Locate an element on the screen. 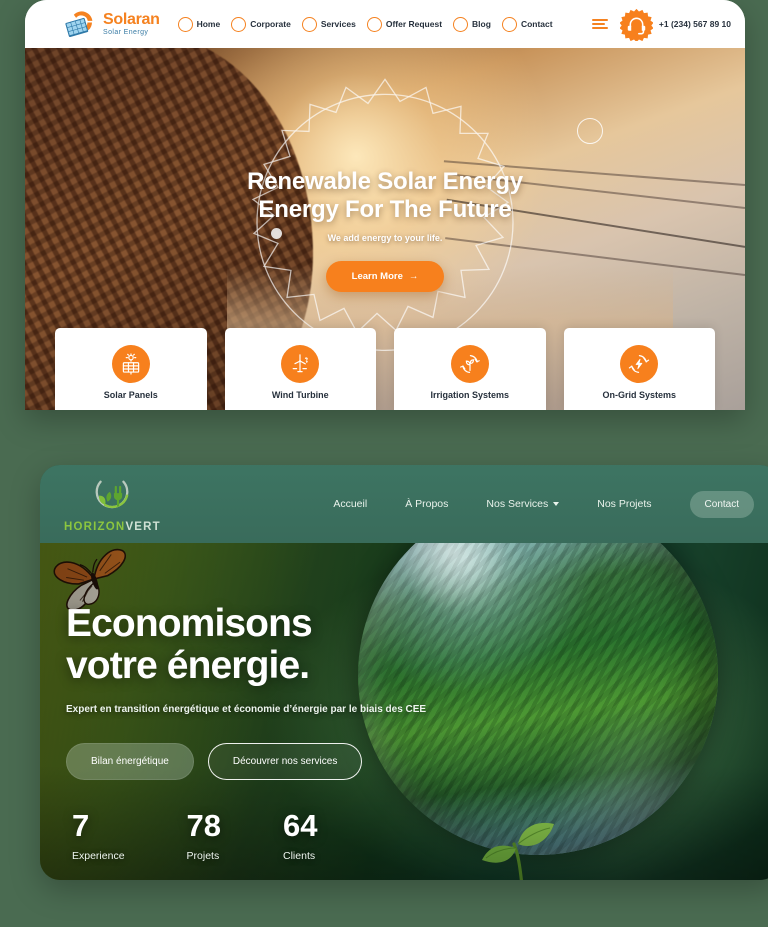 This screenshot has width=768, height=927. stat-experience: 7 Experience is located at coordinates (98, 836).